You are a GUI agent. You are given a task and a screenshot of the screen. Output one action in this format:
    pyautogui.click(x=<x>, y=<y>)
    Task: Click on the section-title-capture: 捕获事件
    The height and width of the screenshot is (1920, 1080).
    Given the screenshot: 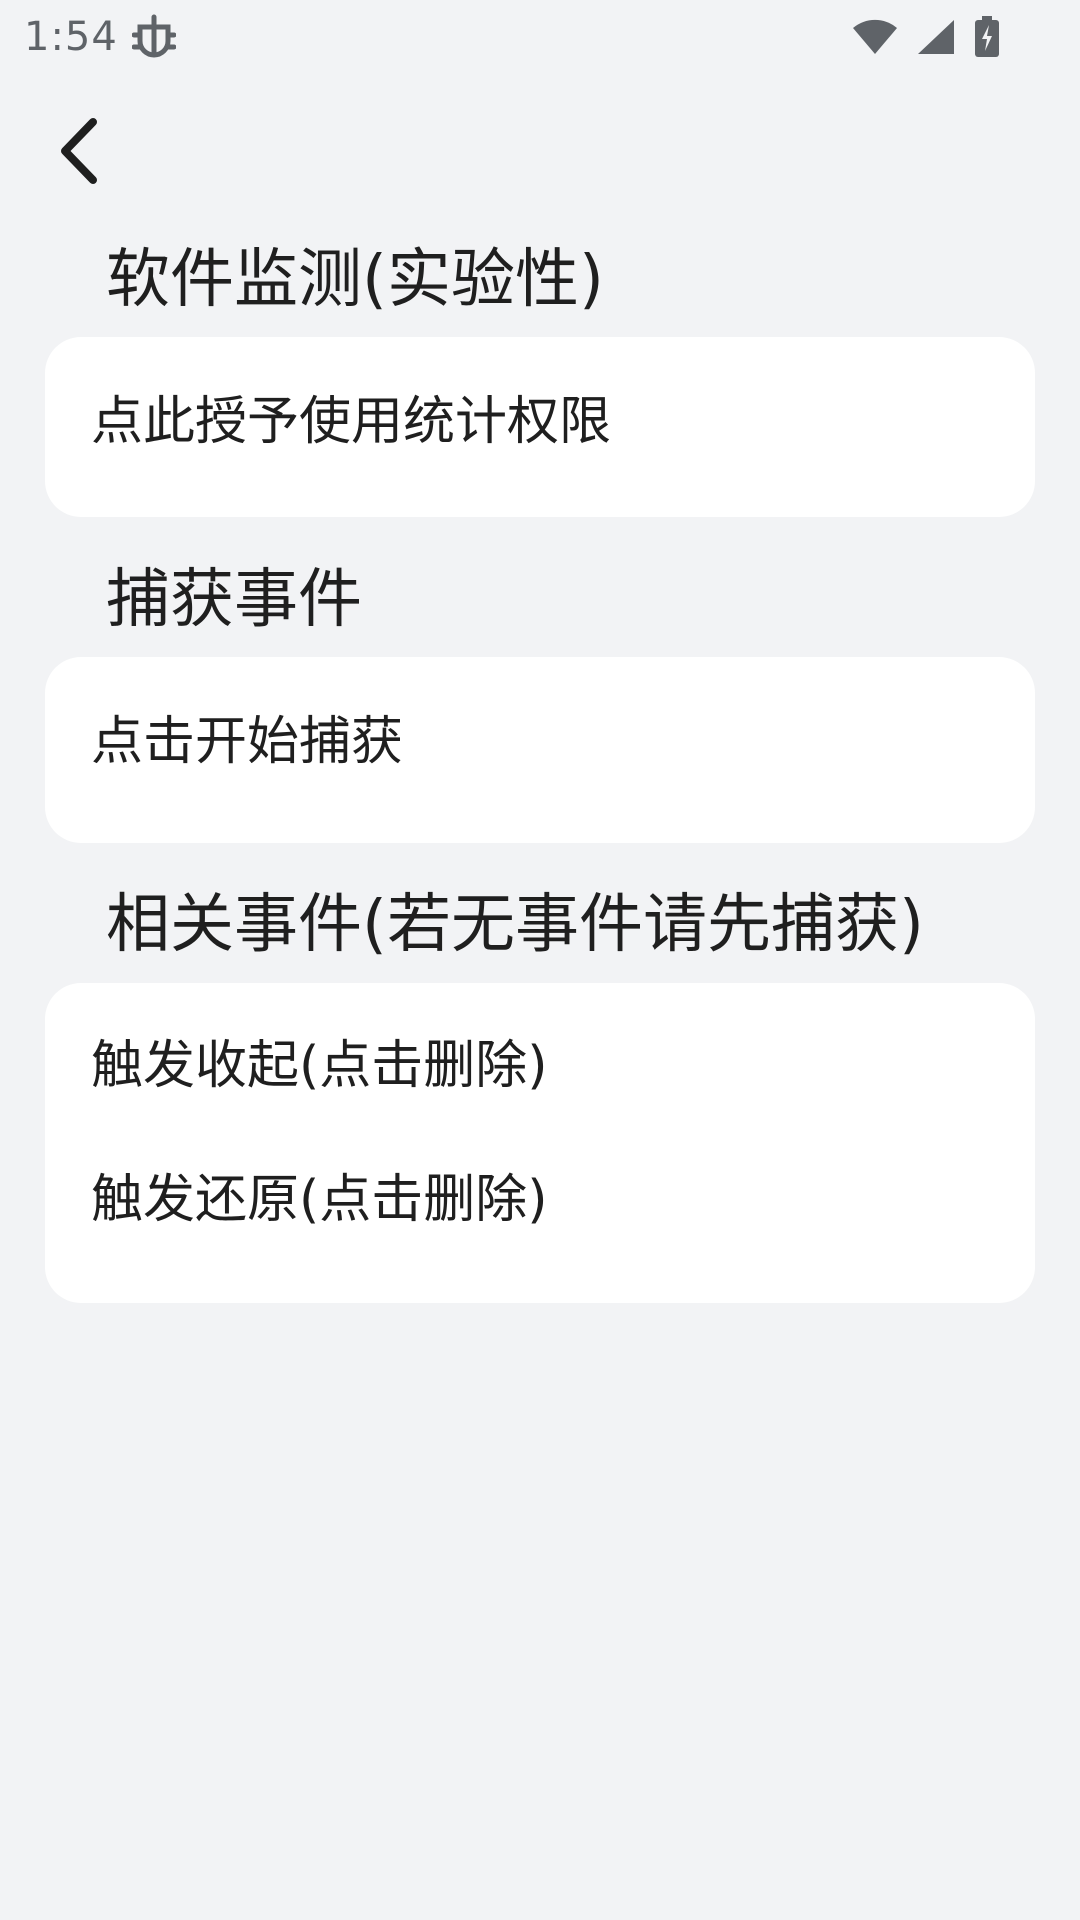 What is the action you would take?
    pyautogui.click(x=234, y=600)
    